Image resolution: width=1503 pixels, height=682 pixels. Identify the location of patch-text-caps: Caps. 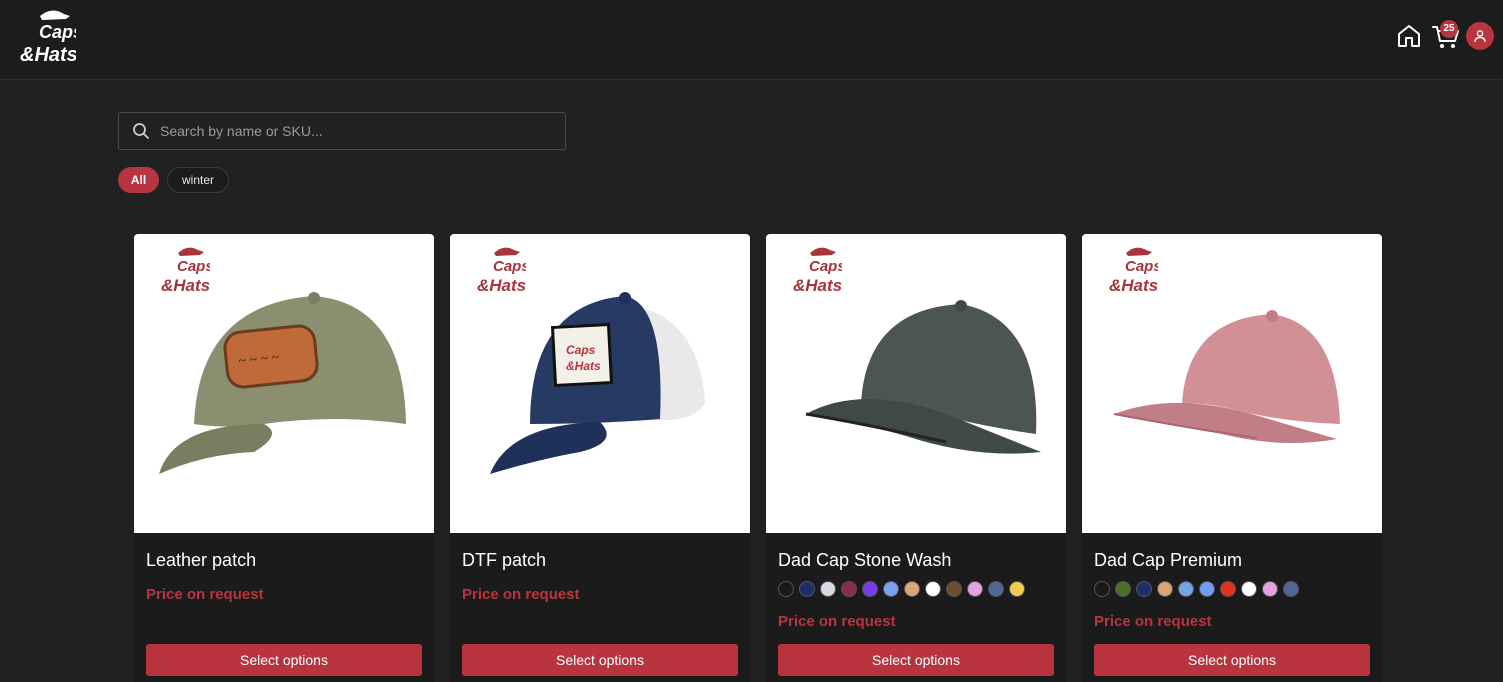
(581, 350).